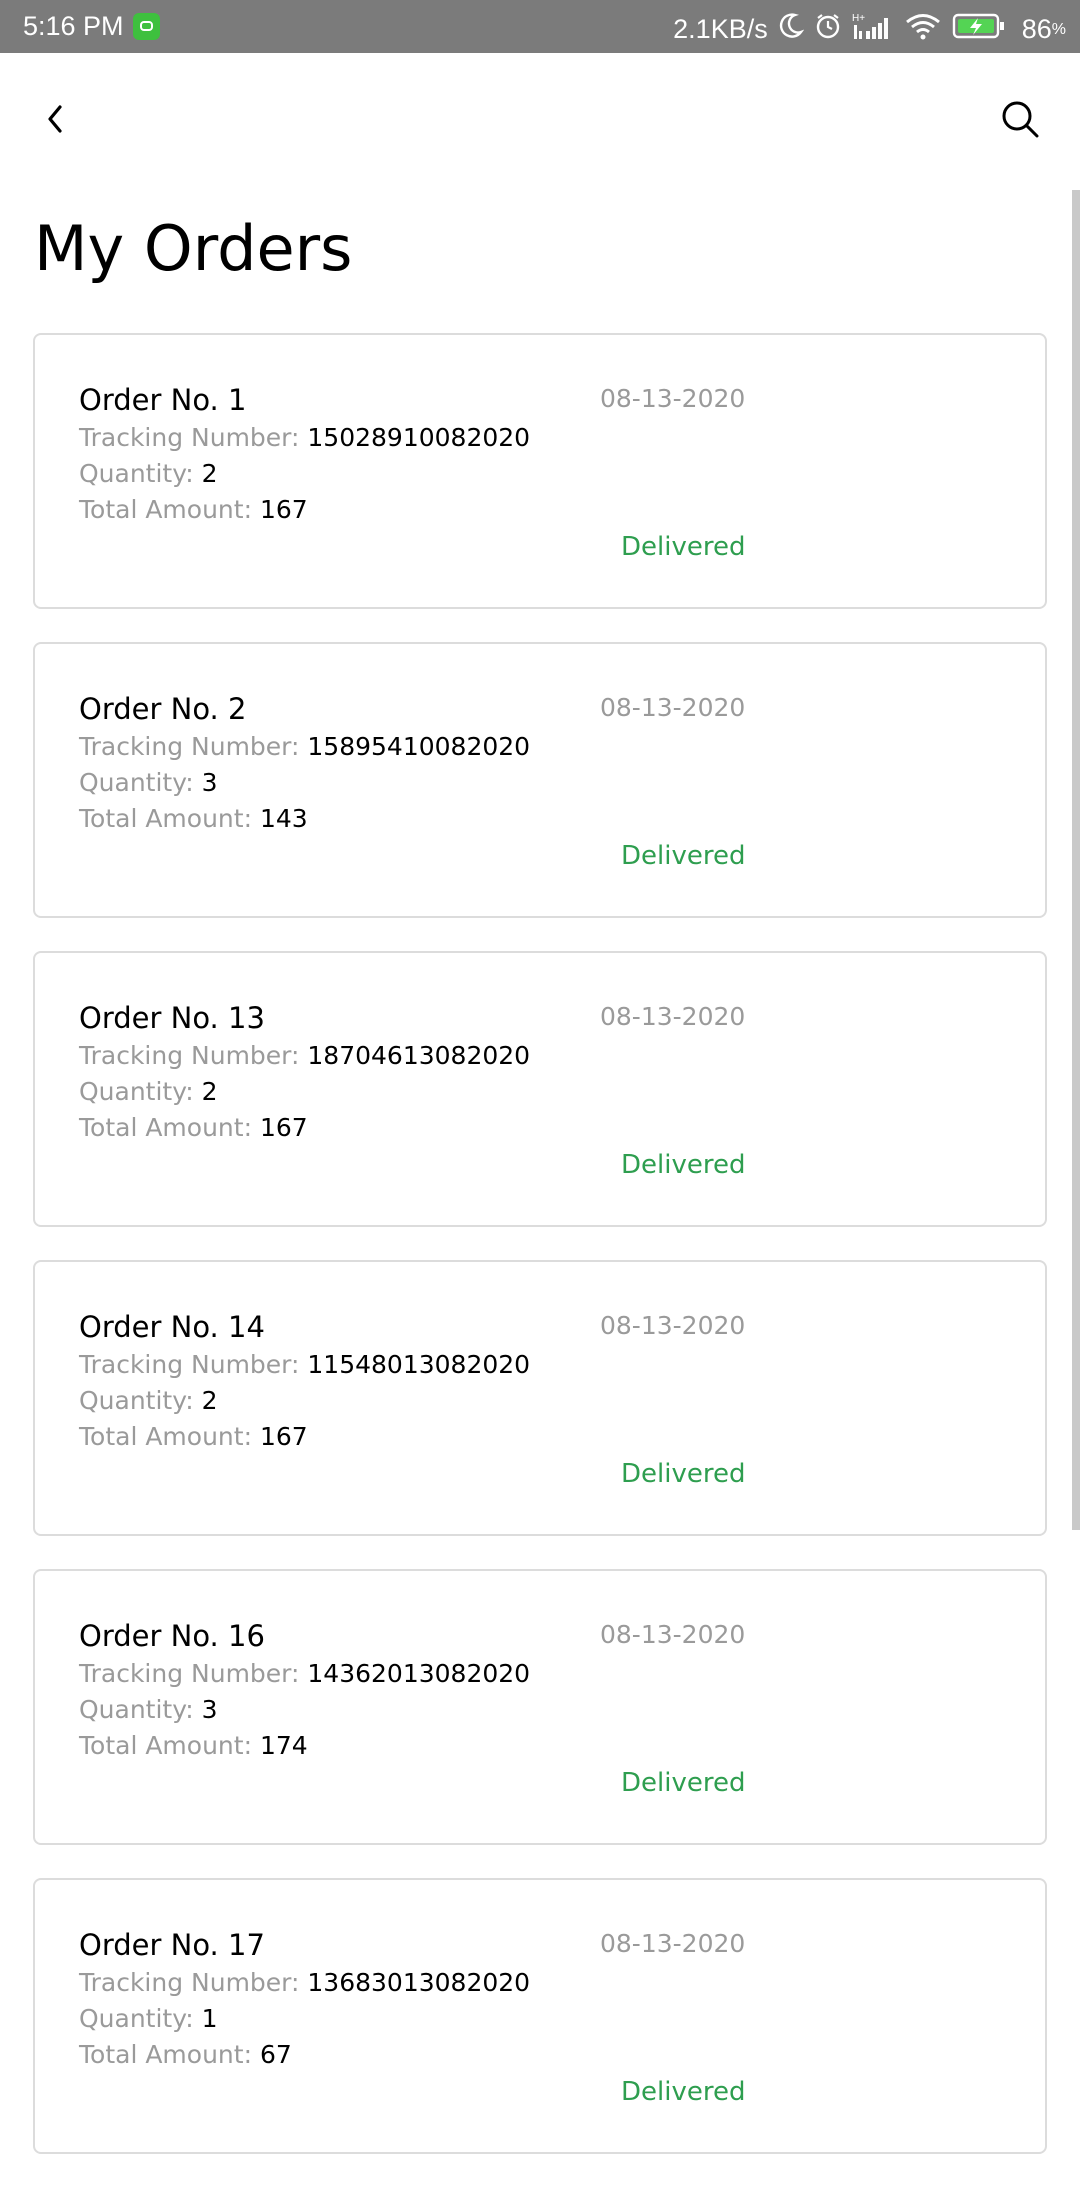 Image resolution: width=1080 pixels, height=2187 pixels. What do you see at coordinates (283, 1745) in the screenshot?
I see `total-value: 174` at bounding box center [283, 1745].